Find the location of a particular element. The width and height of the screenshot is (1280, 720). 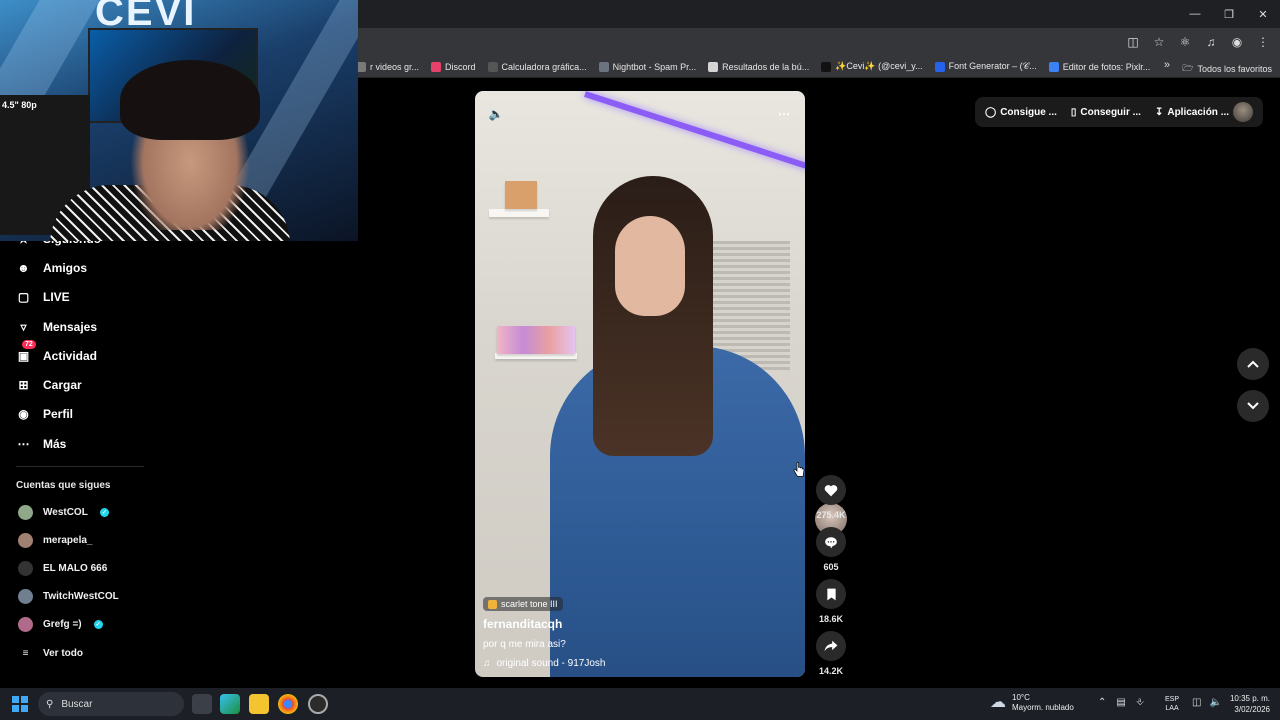

following-account-name: WestCOL is located at coordinates (65, 512).